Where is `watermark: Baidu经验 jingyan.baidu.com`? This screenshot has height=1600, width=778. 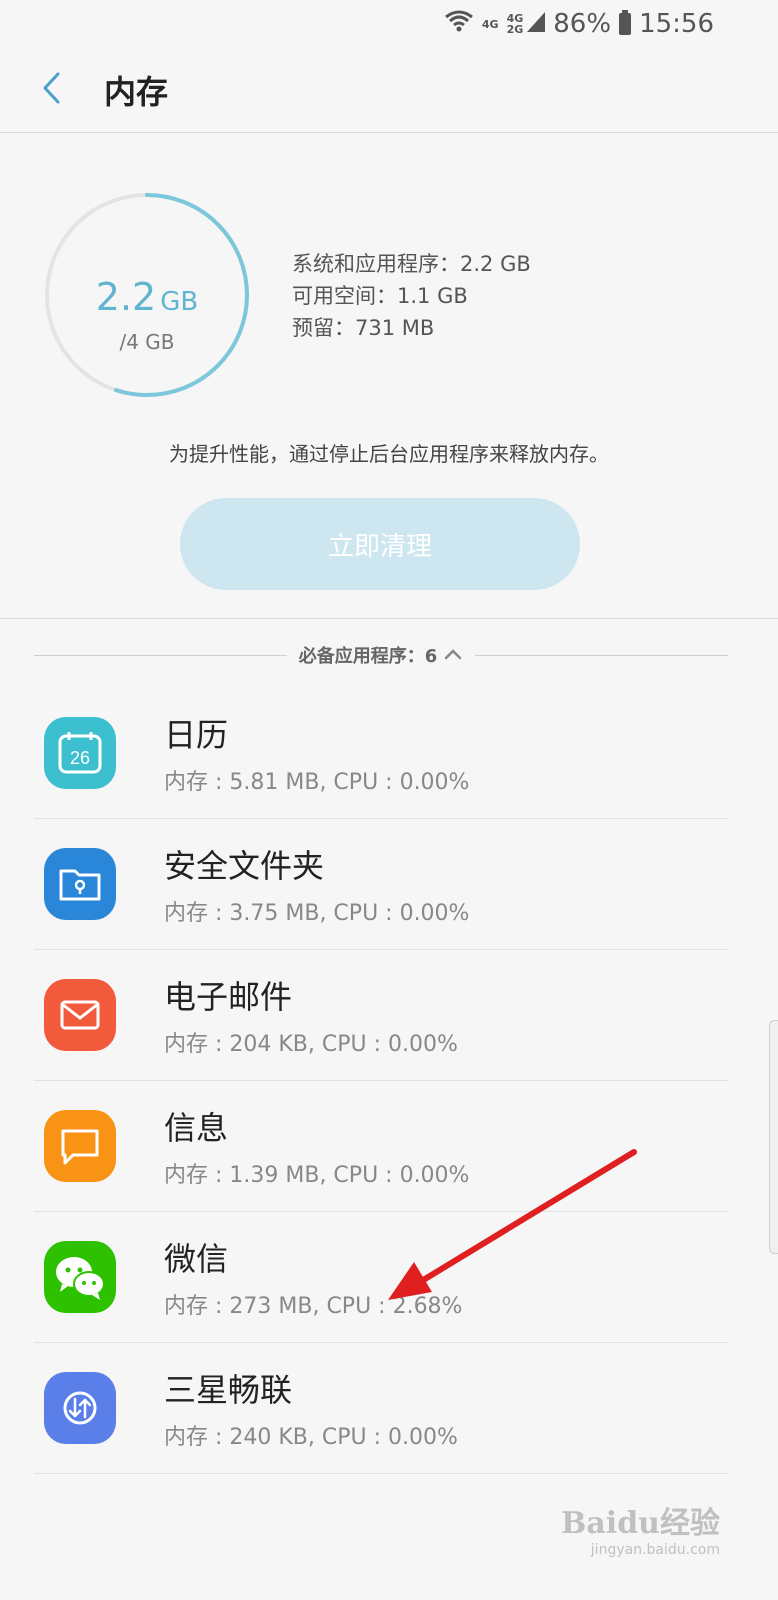 watermark: Baidu经验 jingyan.baidu.com is located at coordinates (640, 1528).